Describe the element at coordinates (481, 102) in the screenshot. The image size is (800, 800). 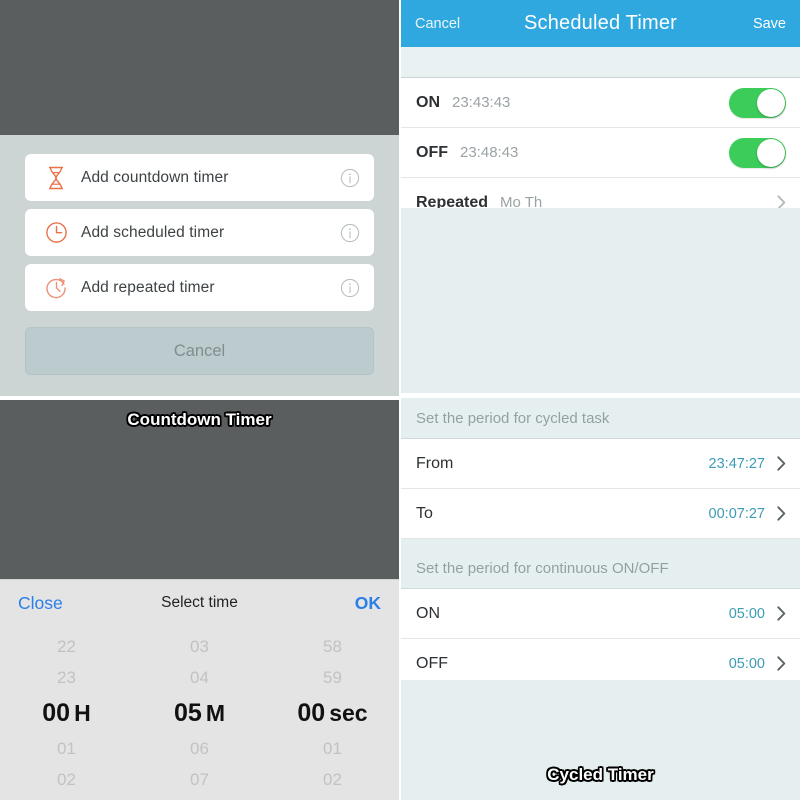
I see `row-on-time: 23:43:43` at that location.